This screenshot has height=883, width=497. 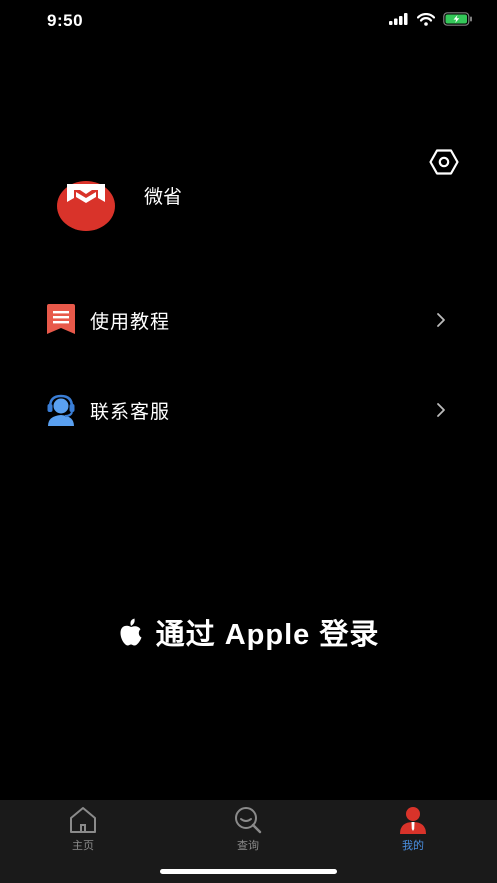 What do you see at coordinates (248, 410) in the screenshot?
I see `menu-item-customer-service: 联系客服` at bounding box center [248, 410].